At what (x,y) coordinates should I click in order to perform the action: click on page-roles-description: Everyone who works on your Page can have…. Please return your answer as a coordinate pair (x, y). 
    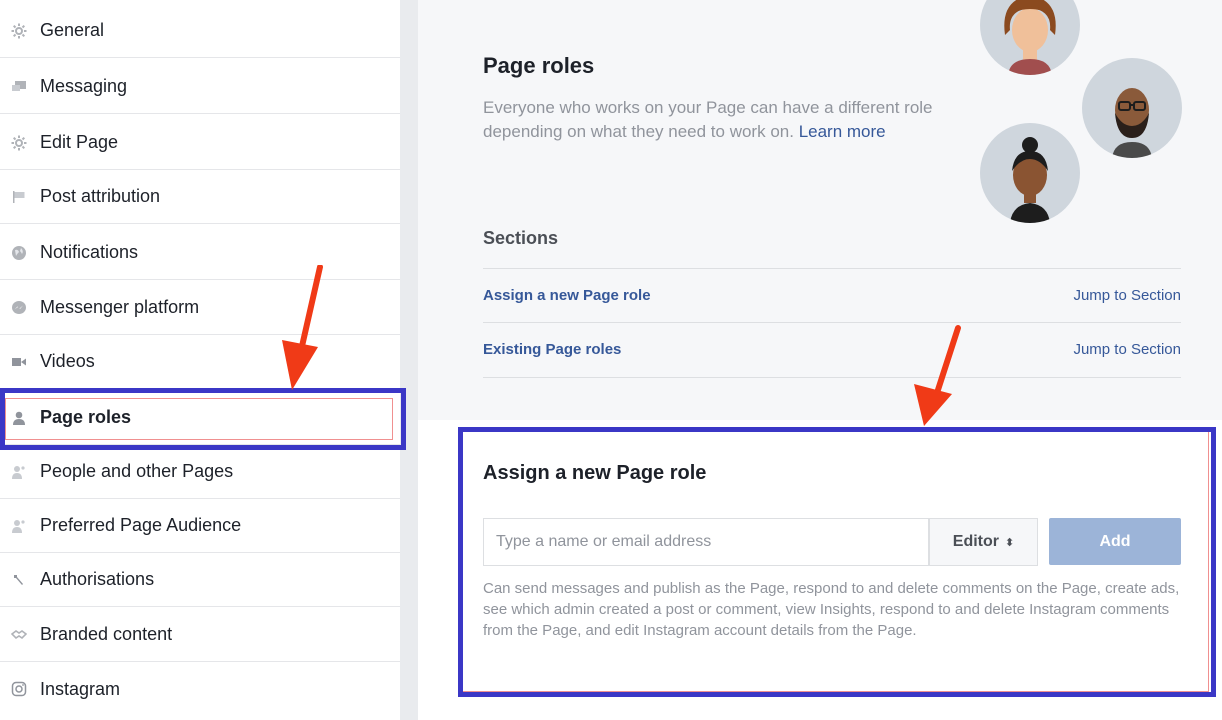
    Looking at the image, I should click on (718, 120).